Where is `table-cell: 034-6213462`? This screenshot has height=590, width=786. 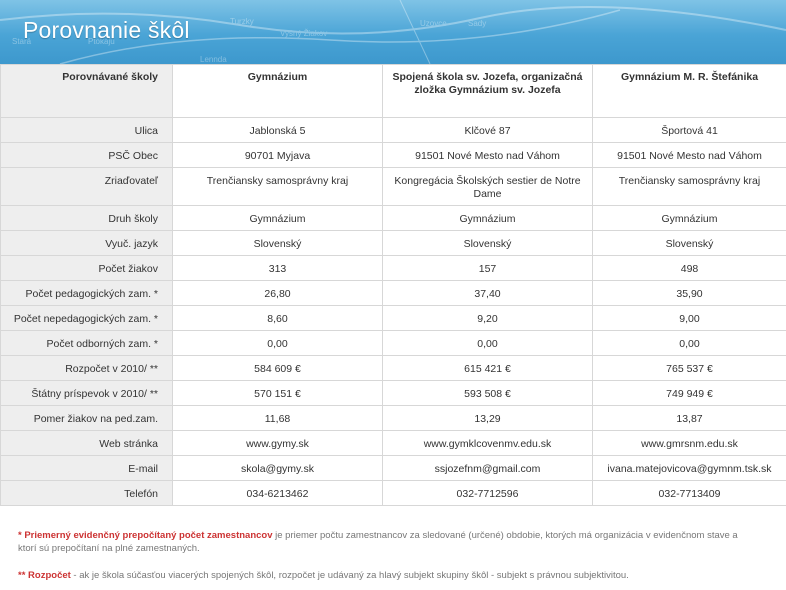
table-cell: 034-6213462 is located at coordinates (277, 493).